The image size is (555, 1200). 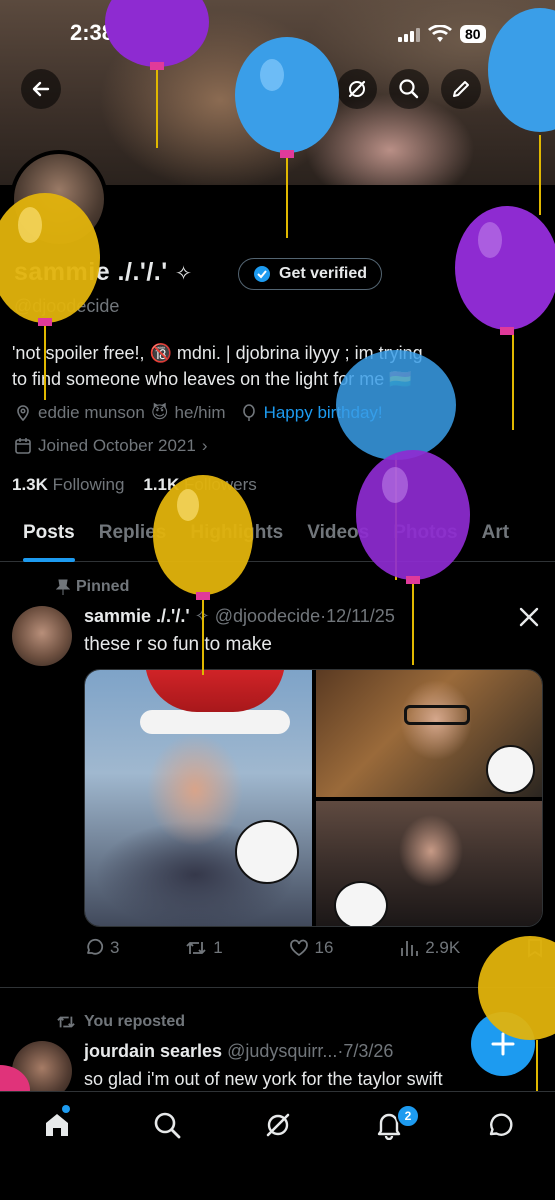 What do you see at coordinates (236, 539) in the screenshot?
I see `tab-highlights: Highlights` at bounding box center [236, 539].